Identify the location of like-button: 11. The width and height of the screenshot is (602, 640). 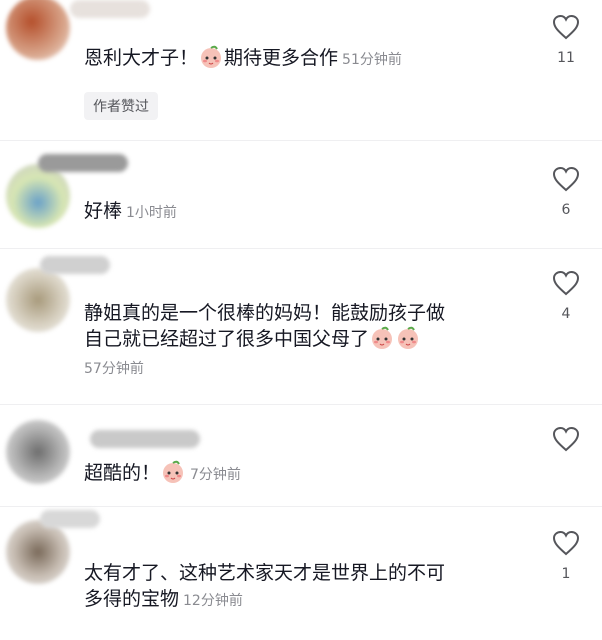
(566, 40).